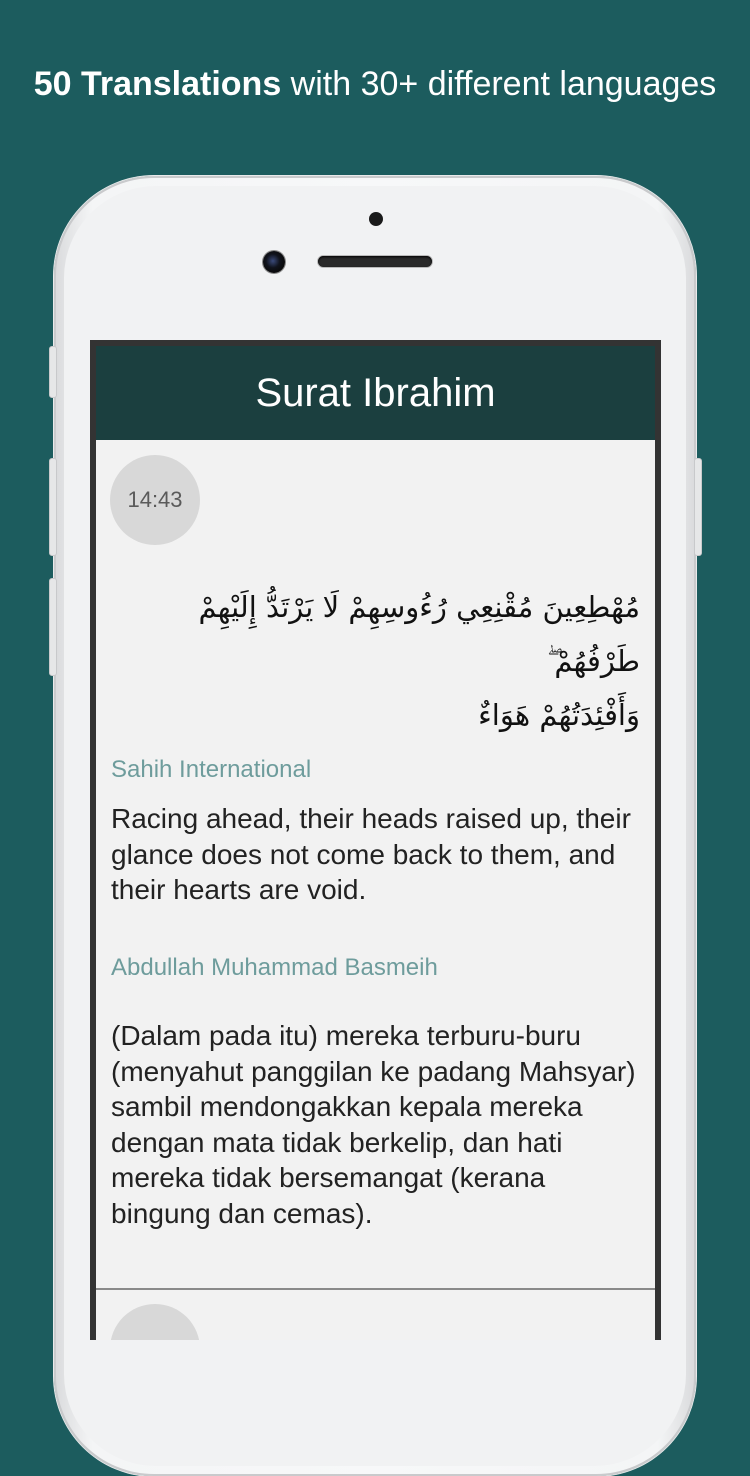  I want to click on app-header: Surat Ibrahim, so click(375, 393).